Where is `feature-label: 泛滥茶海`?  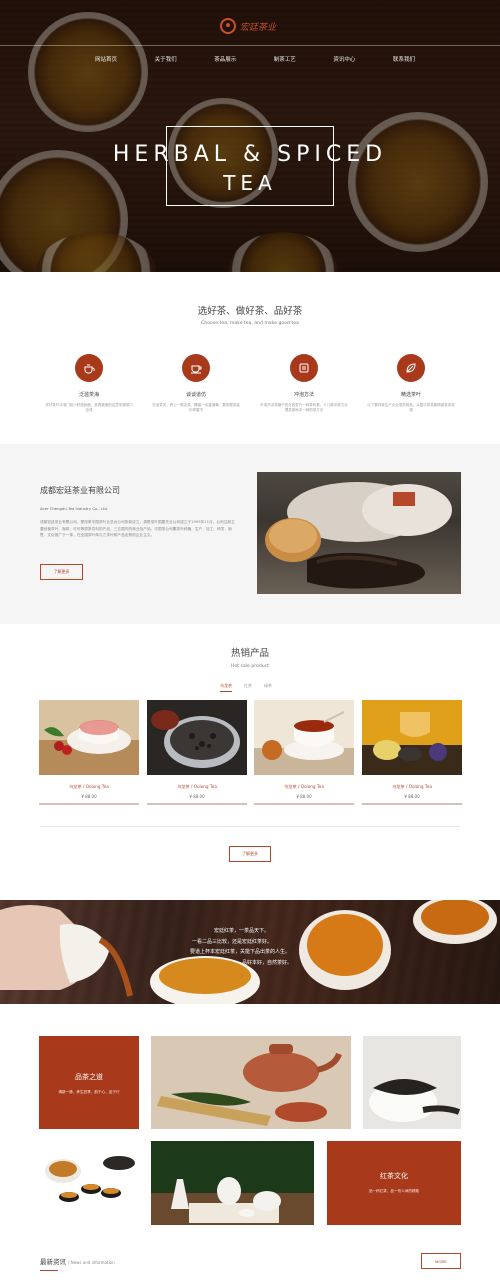
feature-label: 泛滥茶海 is located at coordinates (88, 395).